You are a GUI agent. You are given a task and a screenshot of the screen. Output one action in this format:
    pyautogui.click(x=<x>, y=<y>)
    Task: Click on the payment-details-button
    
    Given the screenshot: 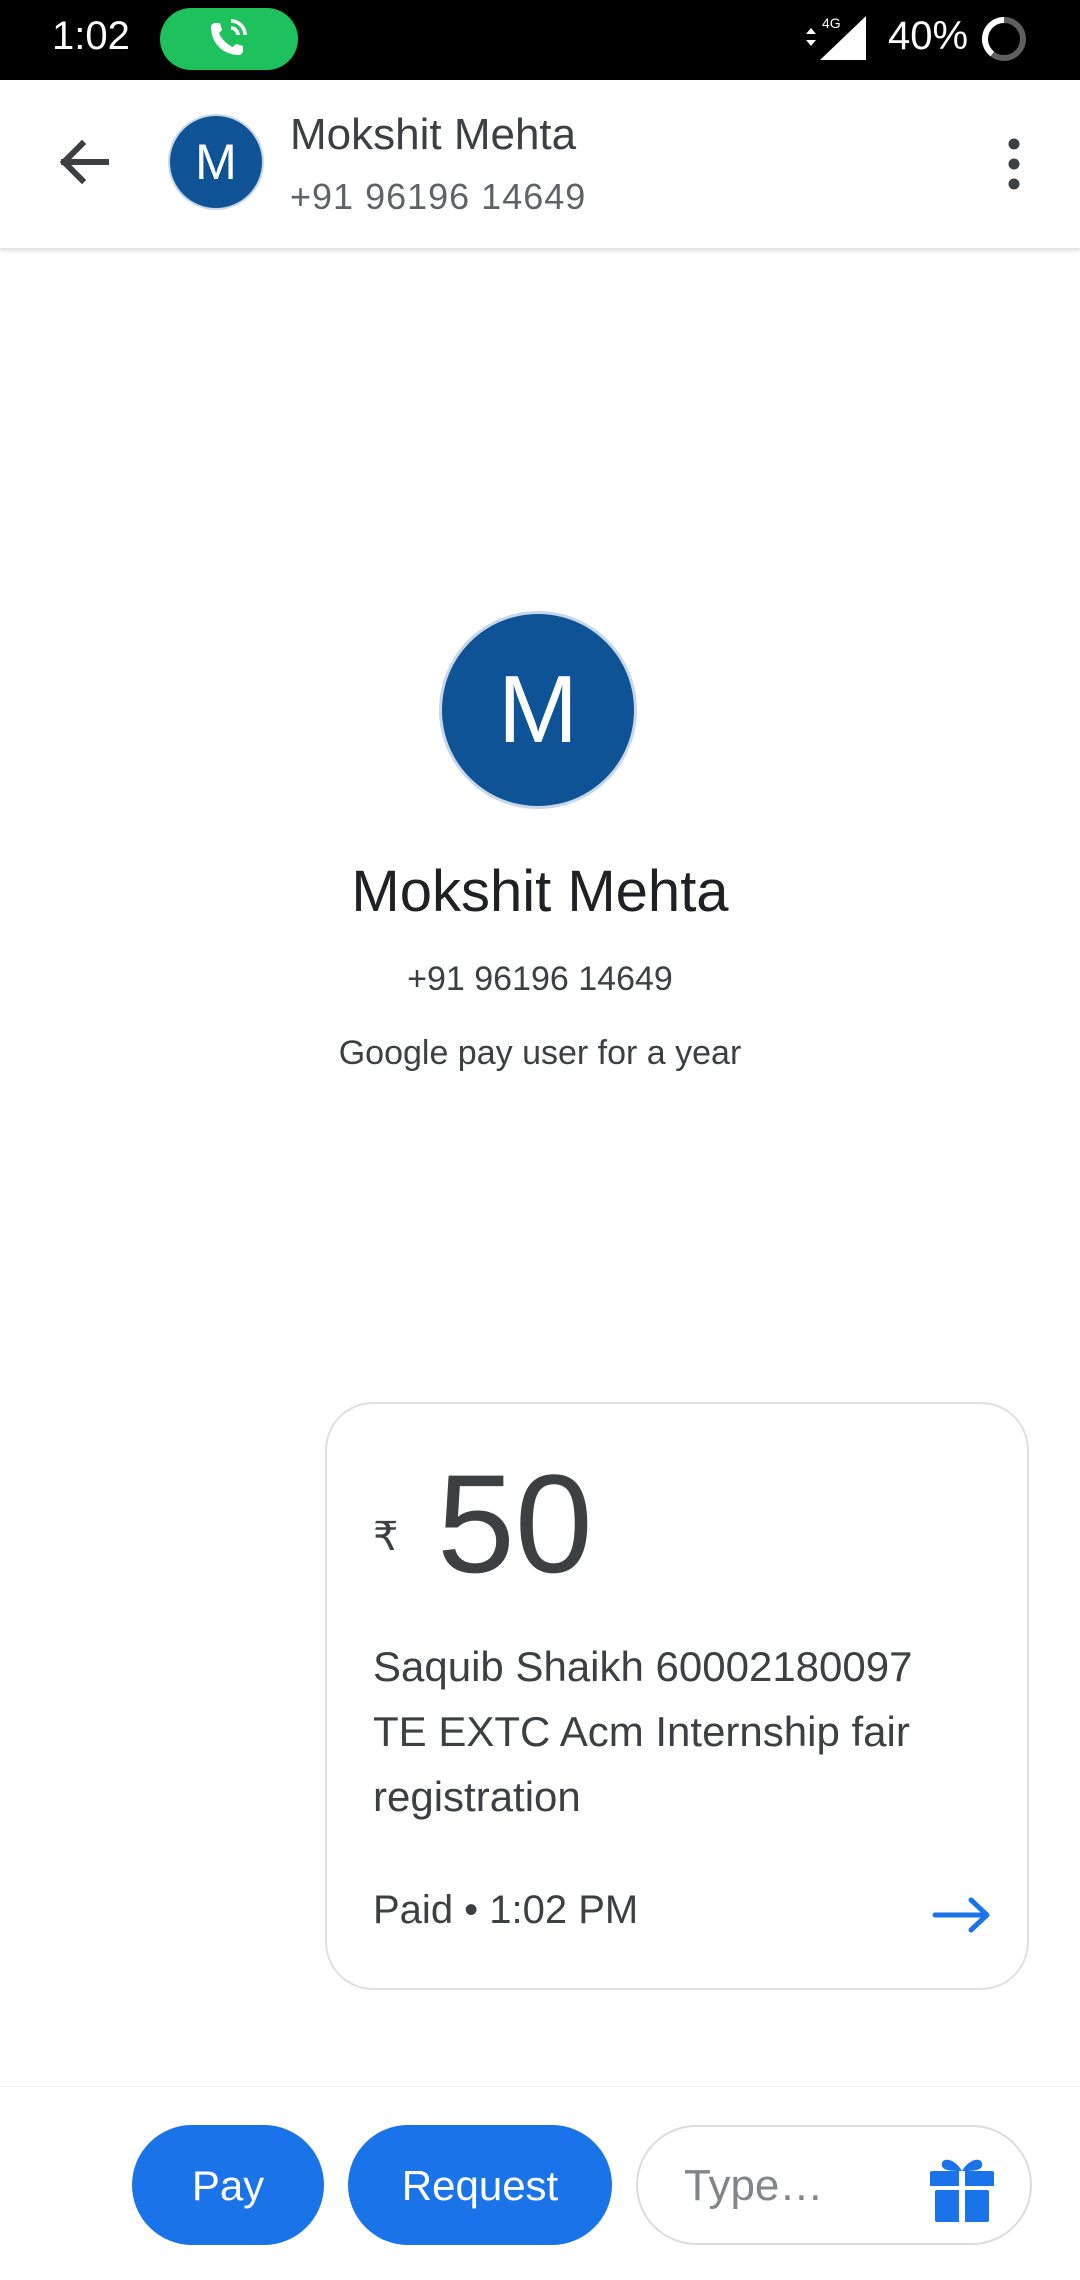 What is the action you would take?
    pyautogui.click(x=962, y=1915)
    